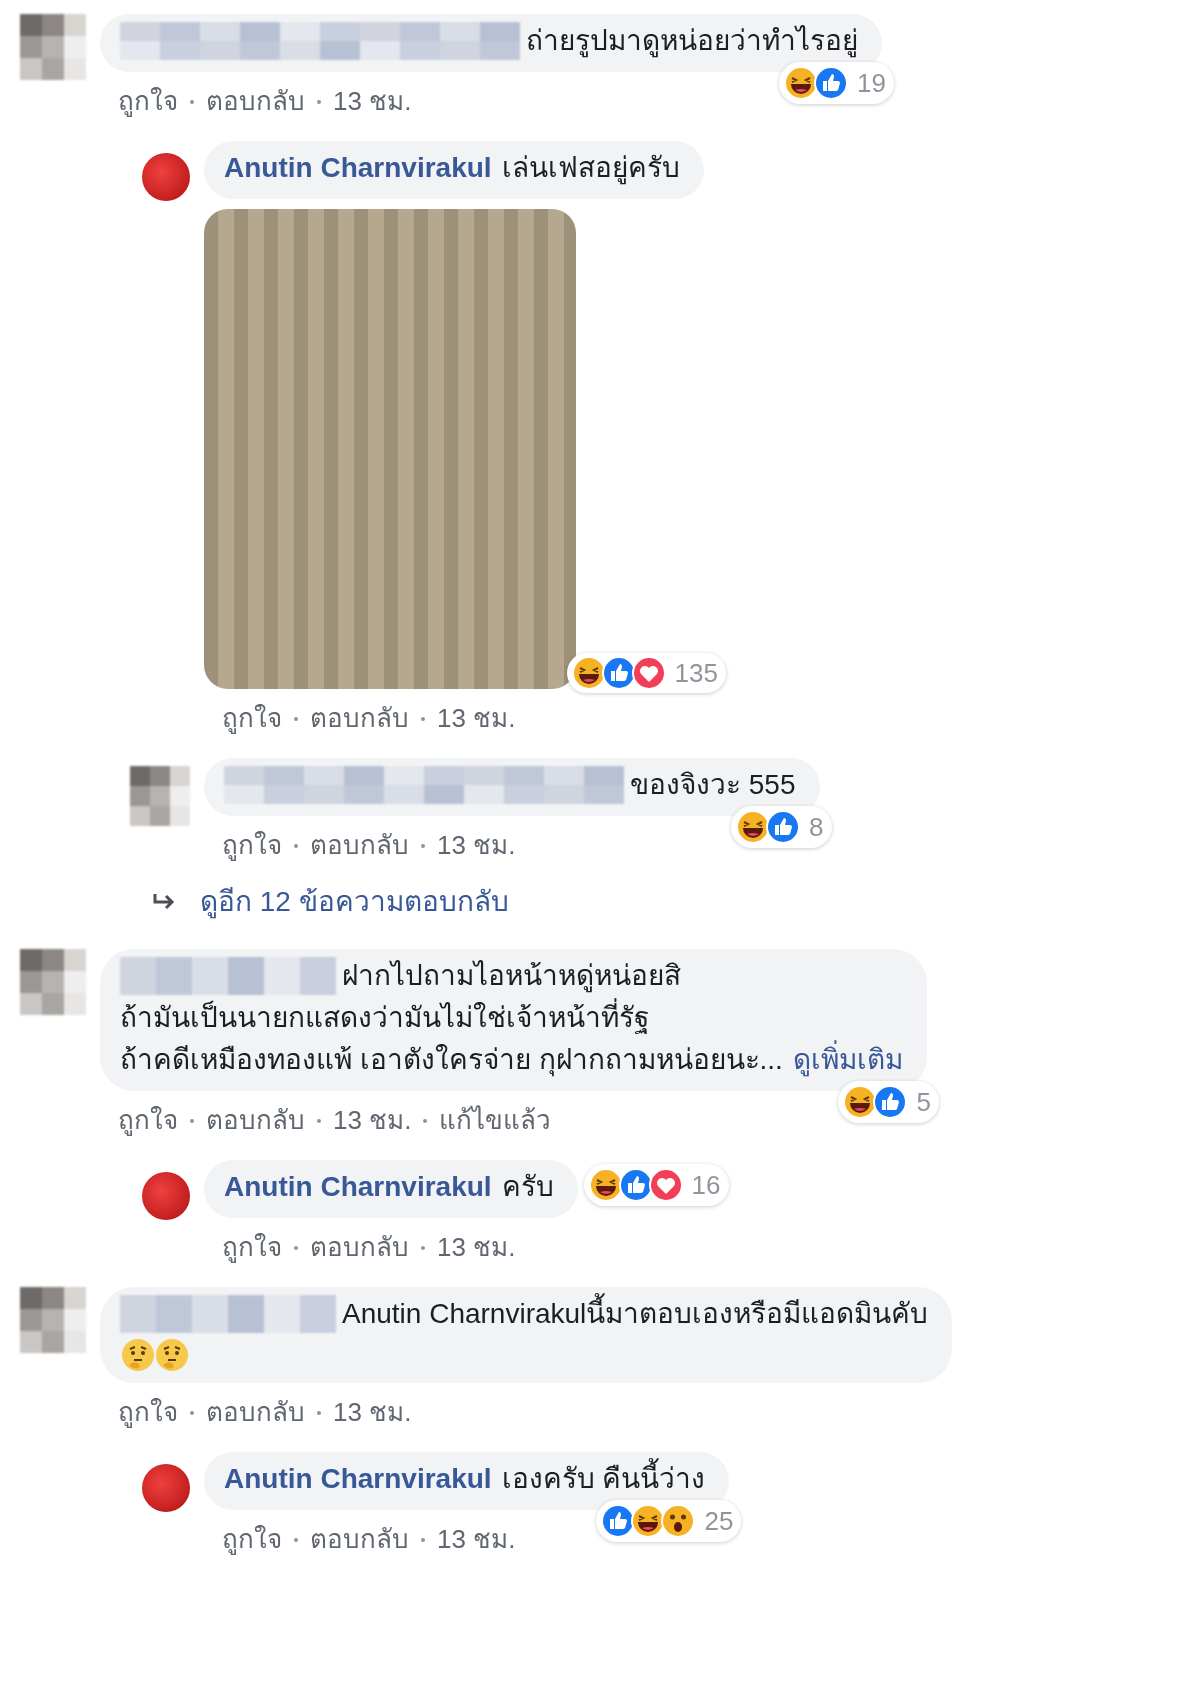 The image size is (1200, 1689). What do you see at coordinates (511, 977) in the screenshot?
I see `comment-text: ฝากไปถามไอหน้าหดู่หน่อยสิ` at bounding box center [511, 977].